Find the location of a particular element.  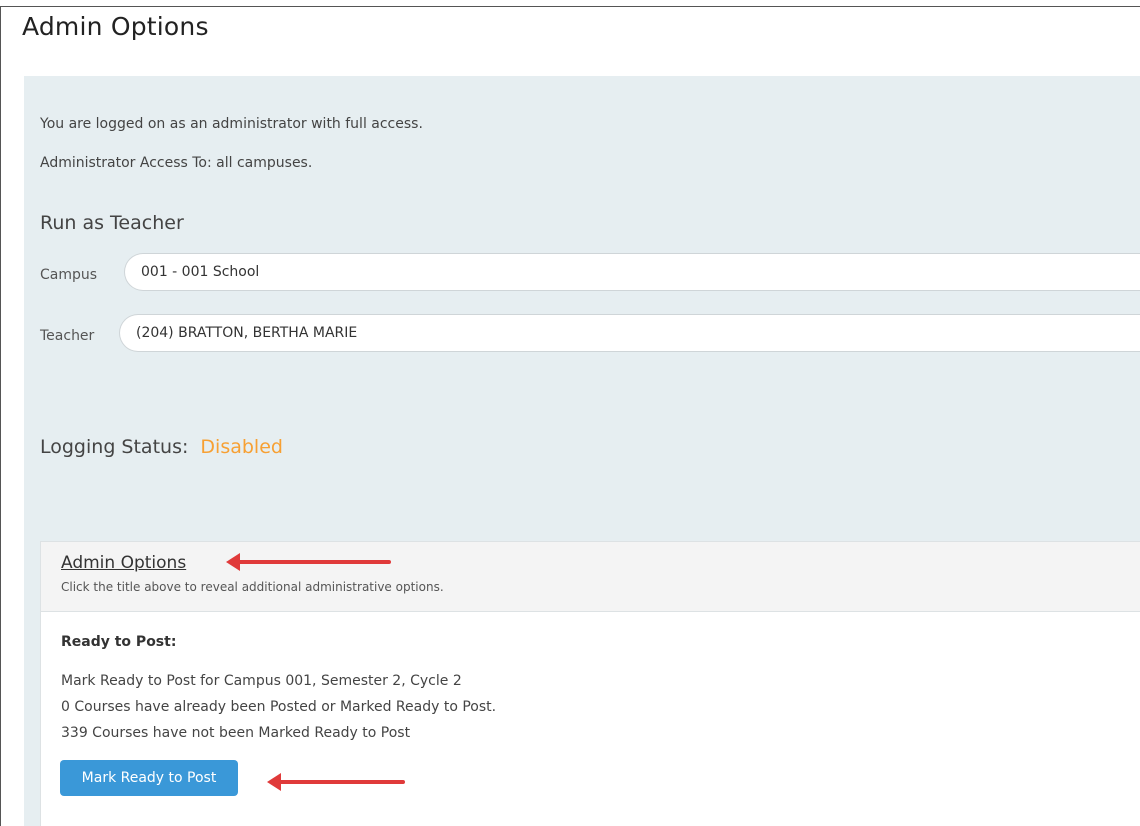

logging-status: Logging Status: Disabled is located at coordinates (161, 447).